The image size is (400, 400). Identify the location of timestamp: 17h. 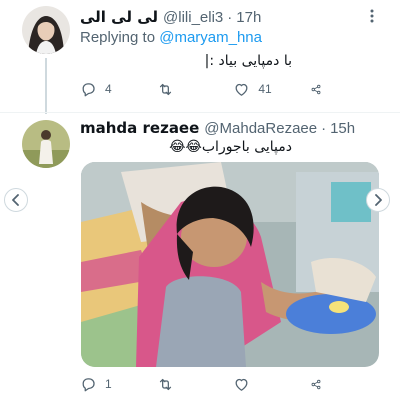
(248, 17).